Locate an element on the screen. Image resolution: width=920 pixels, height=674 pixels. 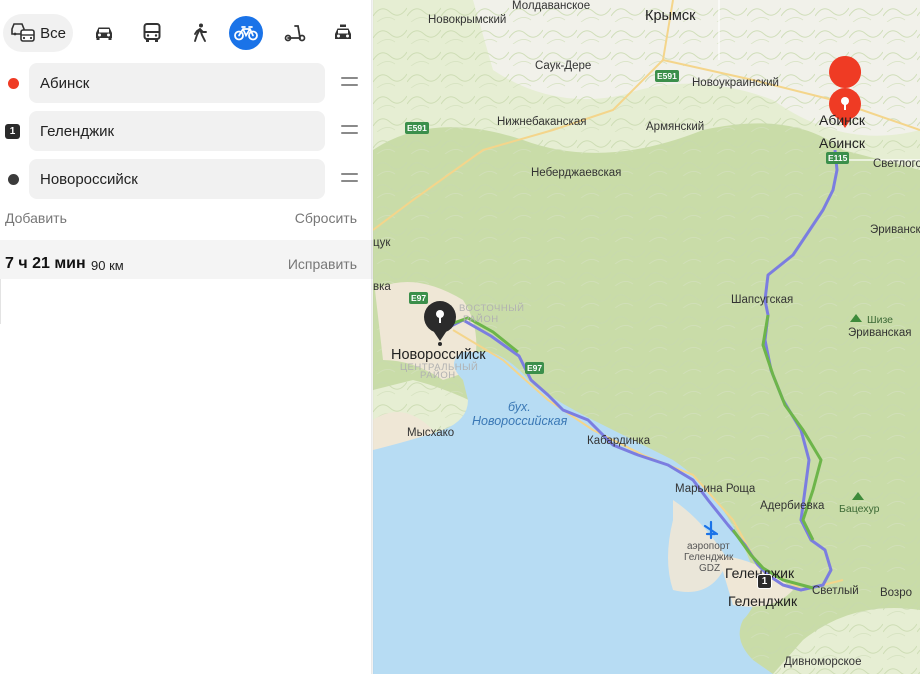
walk-icon is located at coordinates (200, 33).